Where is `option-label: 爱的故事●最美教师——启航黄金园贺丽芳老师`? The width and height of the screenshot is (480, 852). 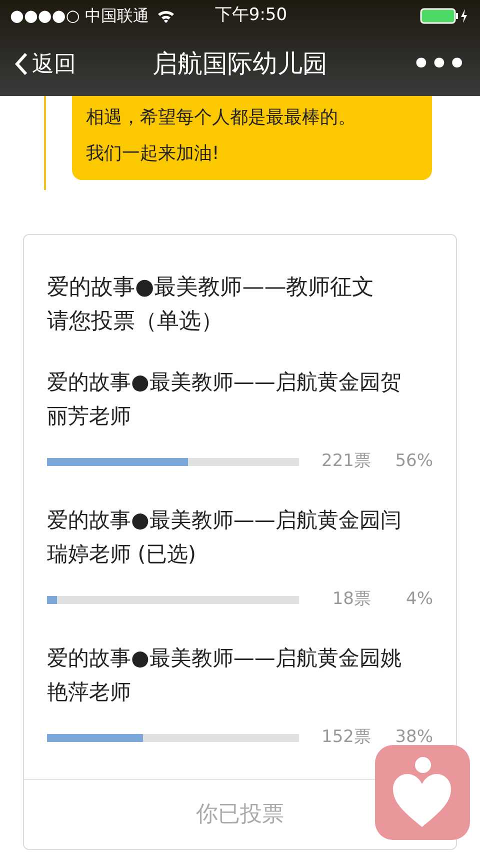 option-label: 爱的故事●最美教师——启航黄金园贺丽芳老师 is located at coordinates (224, 399).